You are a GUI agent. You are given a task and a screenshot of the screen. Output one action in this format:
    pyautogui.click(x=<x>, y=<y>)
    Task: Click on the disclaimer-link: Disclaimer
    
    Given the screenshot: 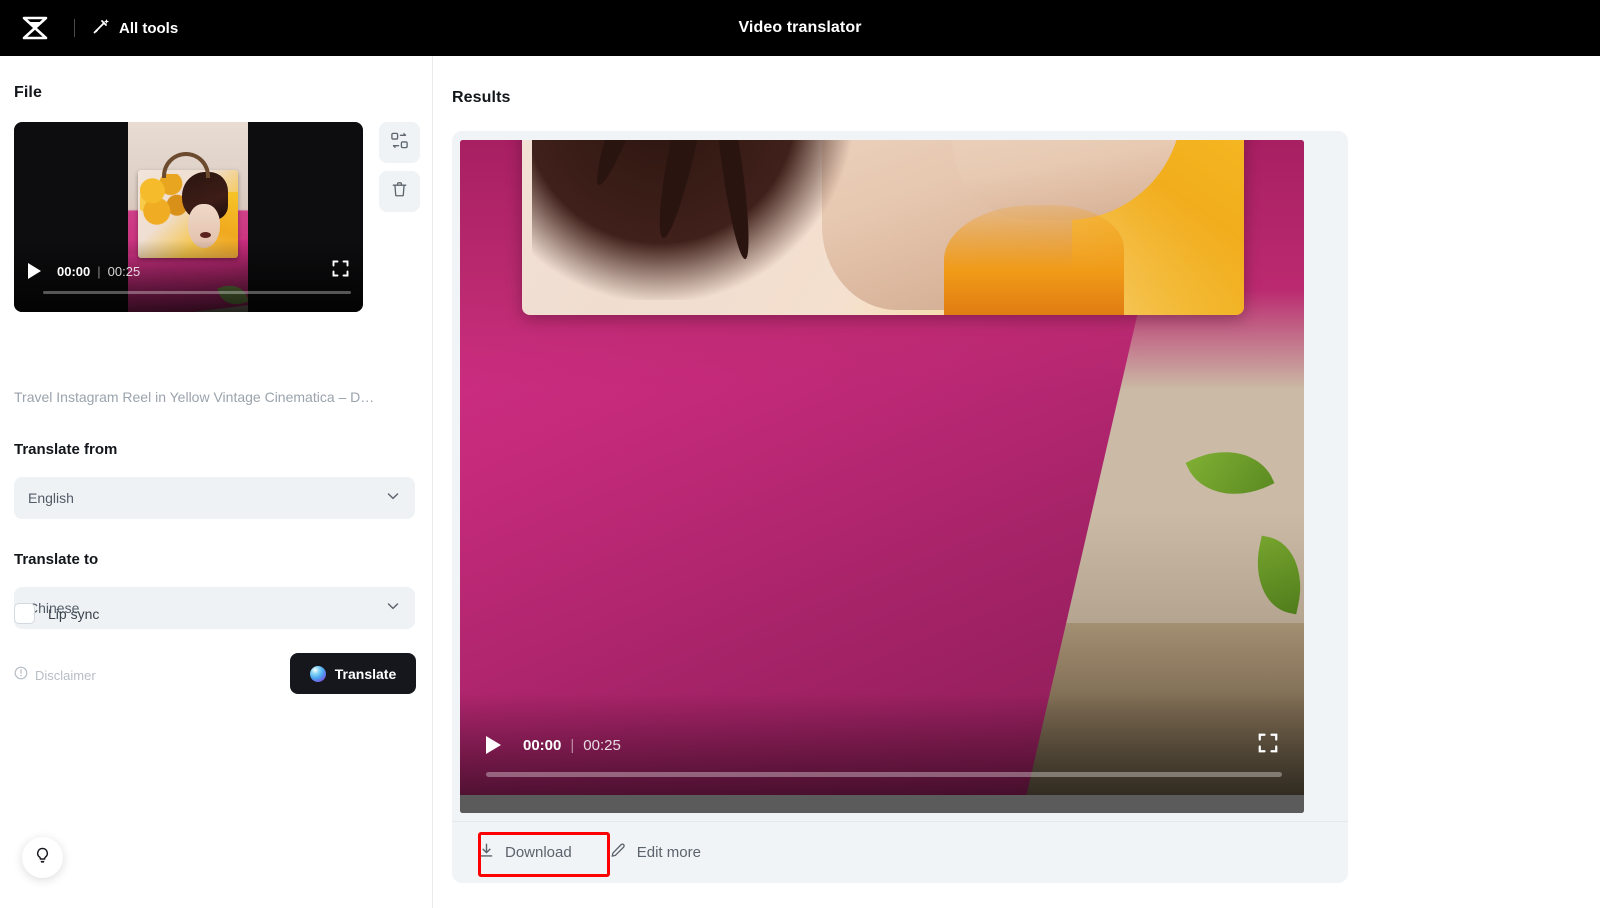 What is the action you would take?
    pyautogui.click(x=55, y=675)
    